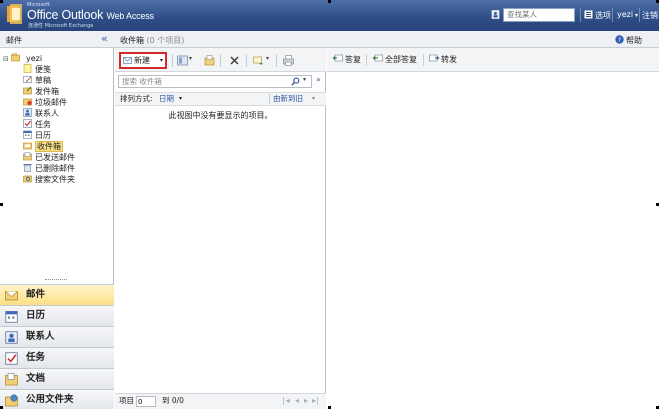  Describe the element at coordinates (449, 59) in the screenshot. I see `forward-label: 转发` at that location.